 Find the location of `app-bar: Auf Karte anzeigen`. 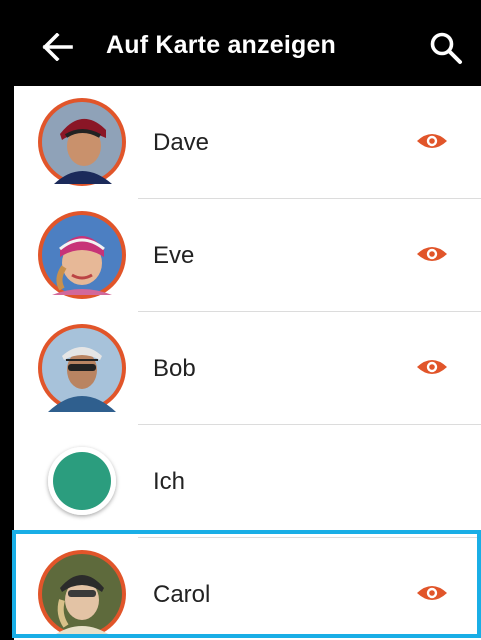

app-bar: Auf Karte anzeigen is located at coordinates (247, 47).